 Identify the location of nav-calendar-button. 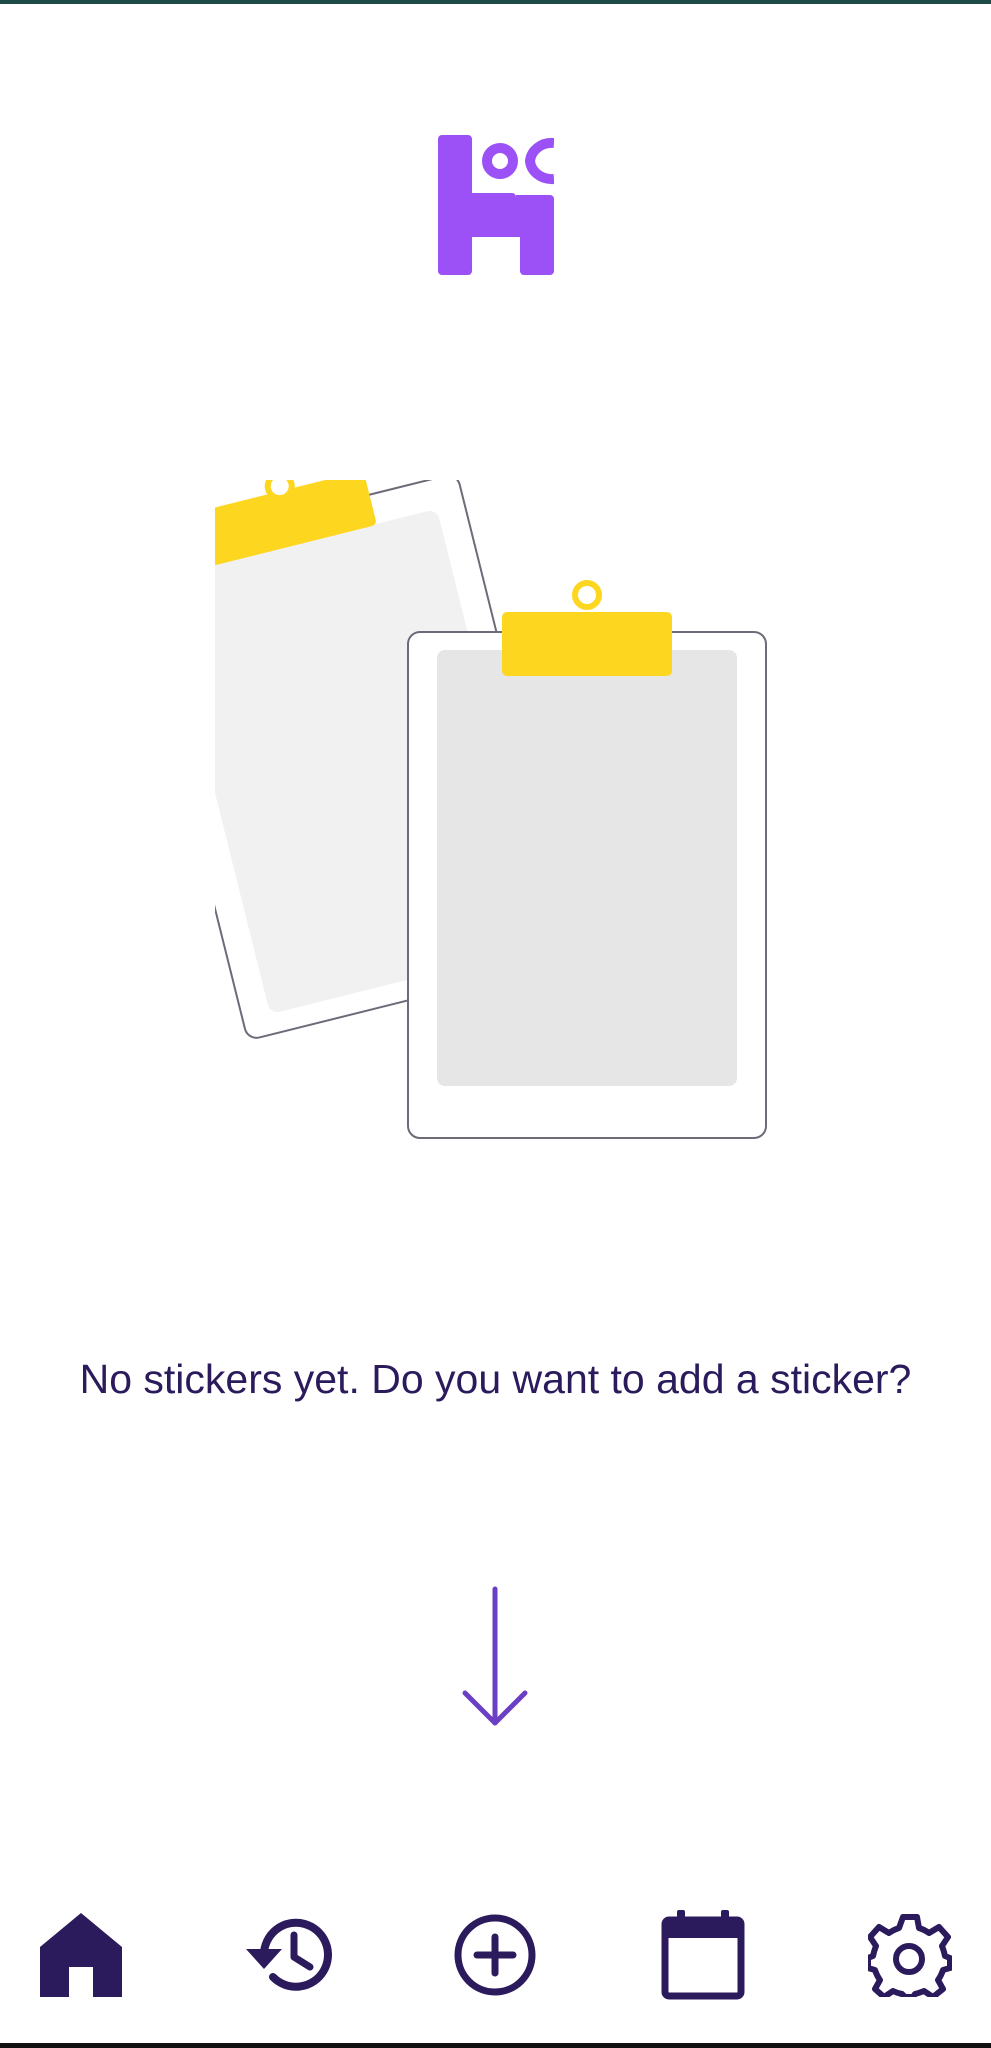
(703, 1955).